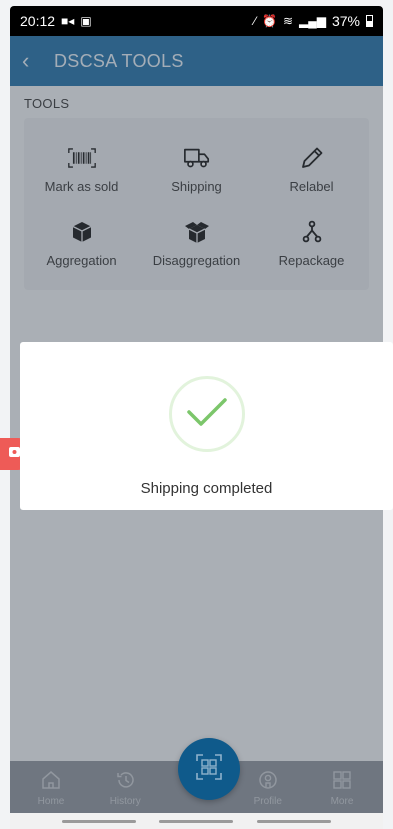 The image size is (393, 829). I want to click on status-right: ⁄ ⏰ ≋ ▂▄▆ 37%, so click(313, 21).